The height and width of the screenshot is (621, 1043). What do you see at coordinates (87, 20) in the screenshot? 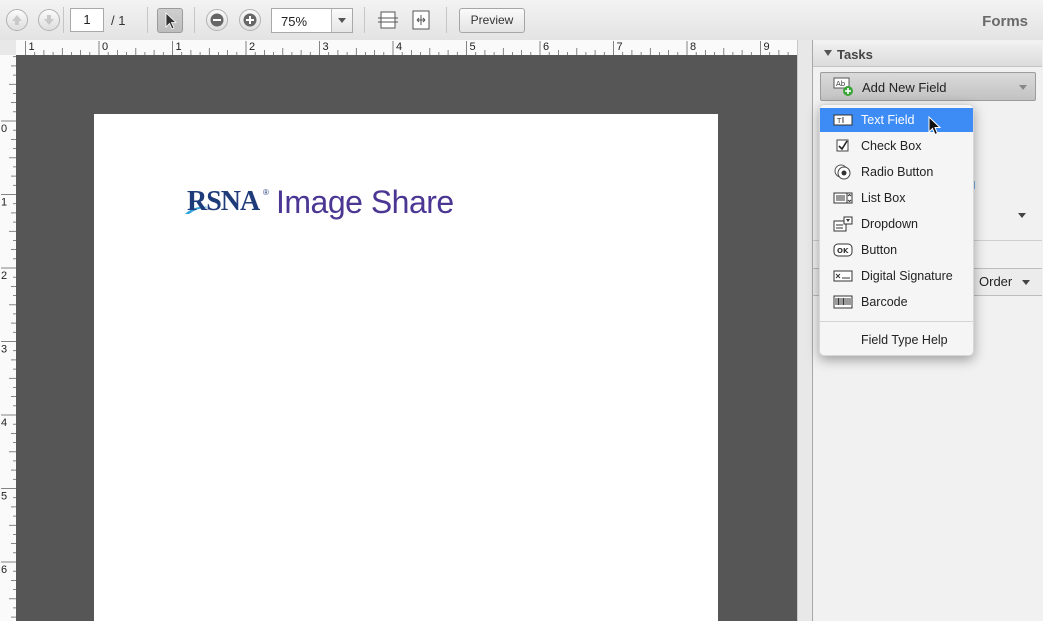
I see `page-number-input: 1` at bounding box center [87, 20].